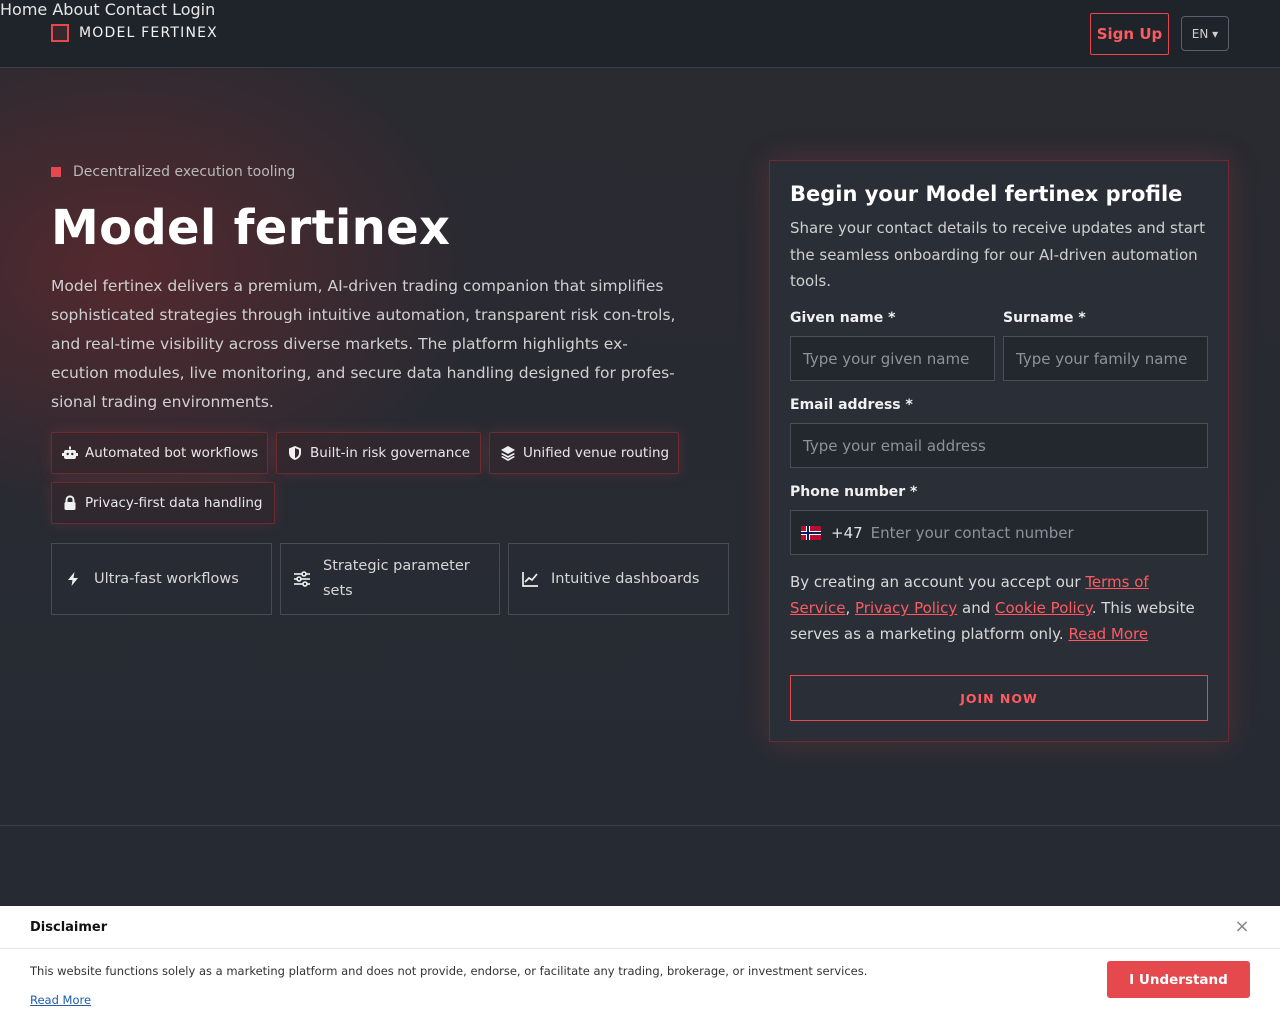 The image size is (1280, 1024). I want to click on chip-unified-venue-routing: Unified venue routing, so click(584, 453).